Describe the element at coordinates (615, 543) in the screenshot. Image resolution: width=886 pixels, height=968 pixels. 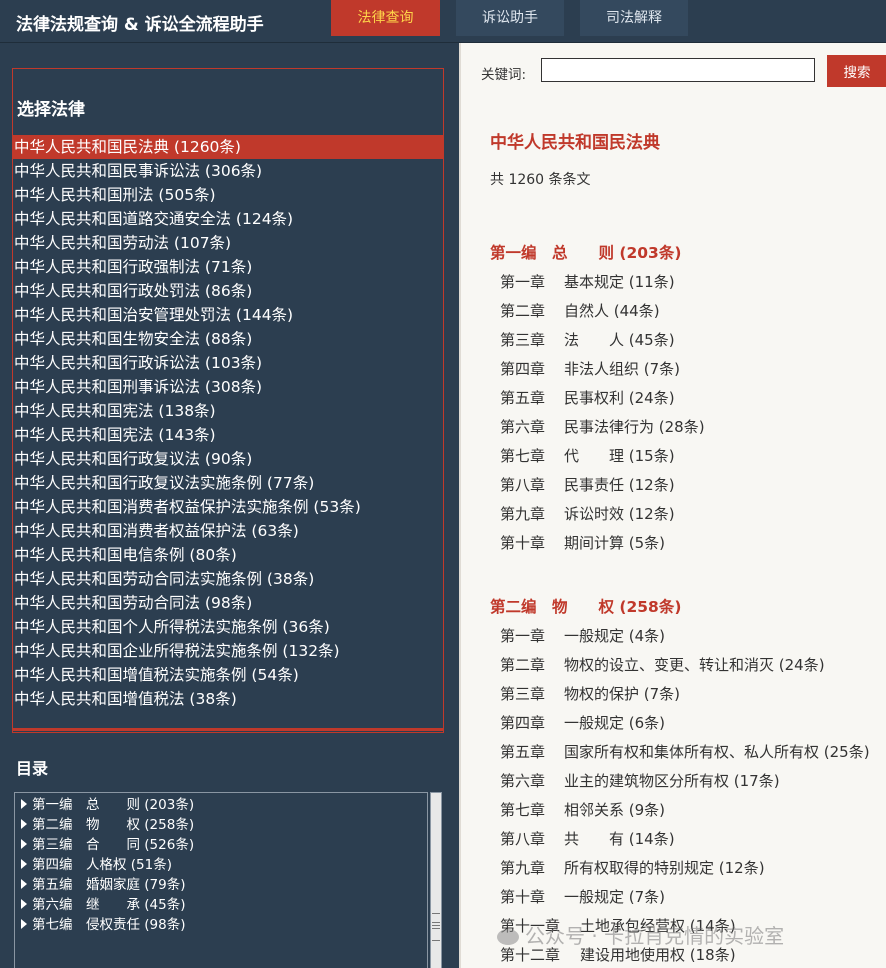
I see `chapter-name: 期间计算 (5条)` at that location.